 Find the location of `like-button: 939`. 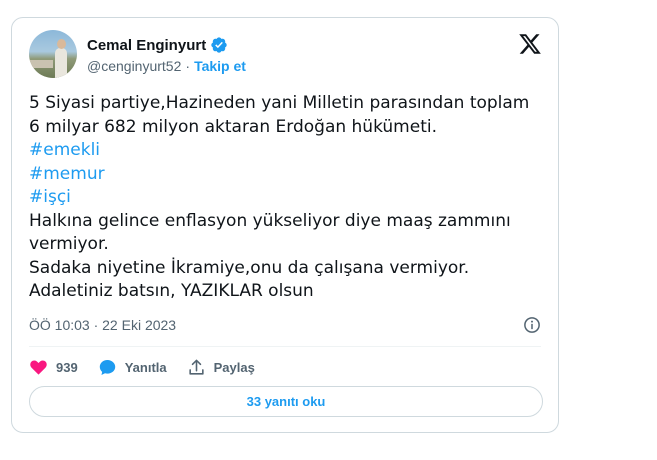

like-button: 939 is located at coordinates (53, 367).